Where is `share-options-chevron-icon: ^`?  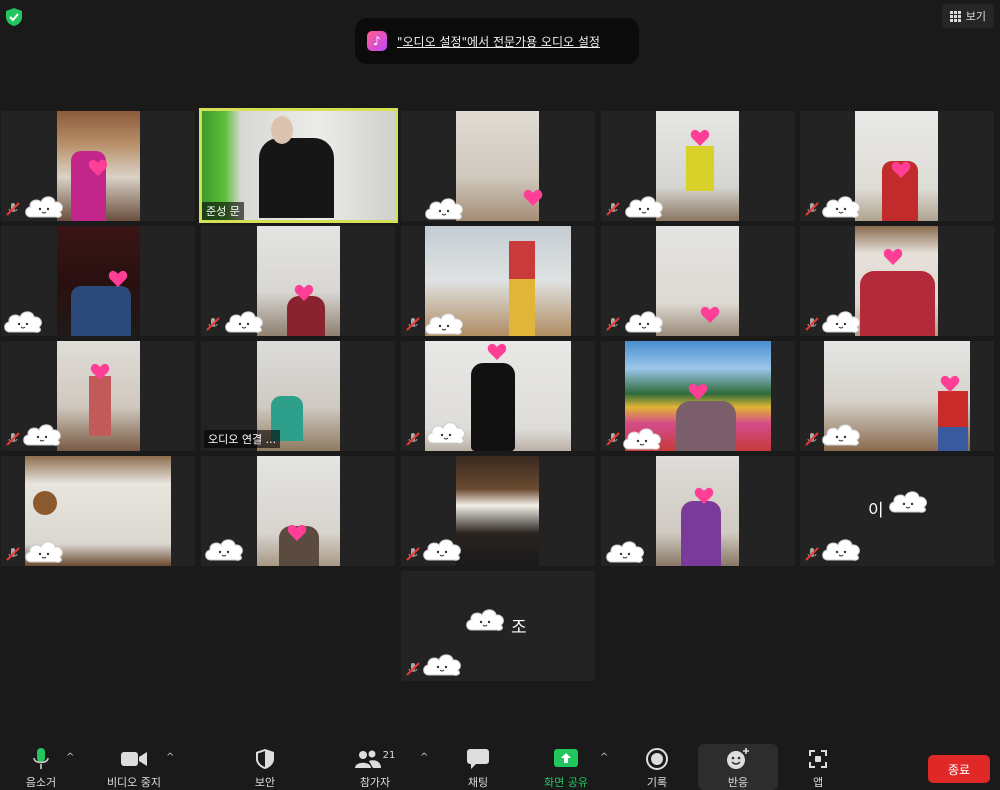
share-options-chevron-icon: ^ is located at coordinates (604, 757).